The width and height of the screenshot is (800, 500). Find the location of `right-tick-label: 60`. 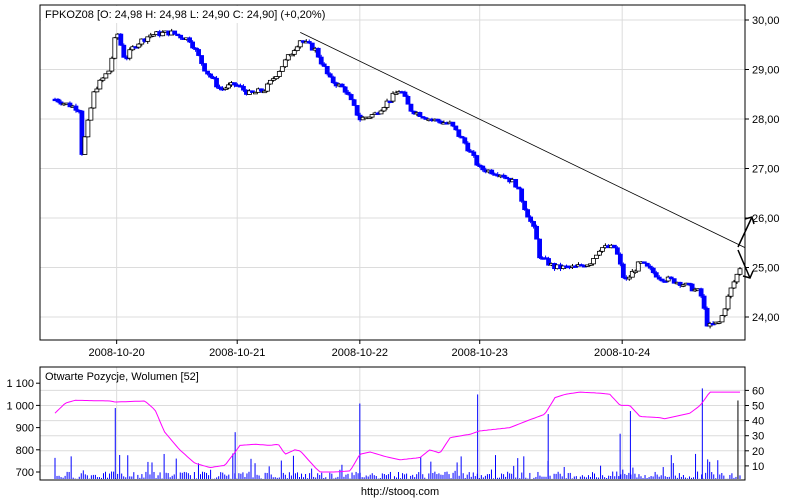

right-tick-label: 60 is located at coordinates (758, 391).